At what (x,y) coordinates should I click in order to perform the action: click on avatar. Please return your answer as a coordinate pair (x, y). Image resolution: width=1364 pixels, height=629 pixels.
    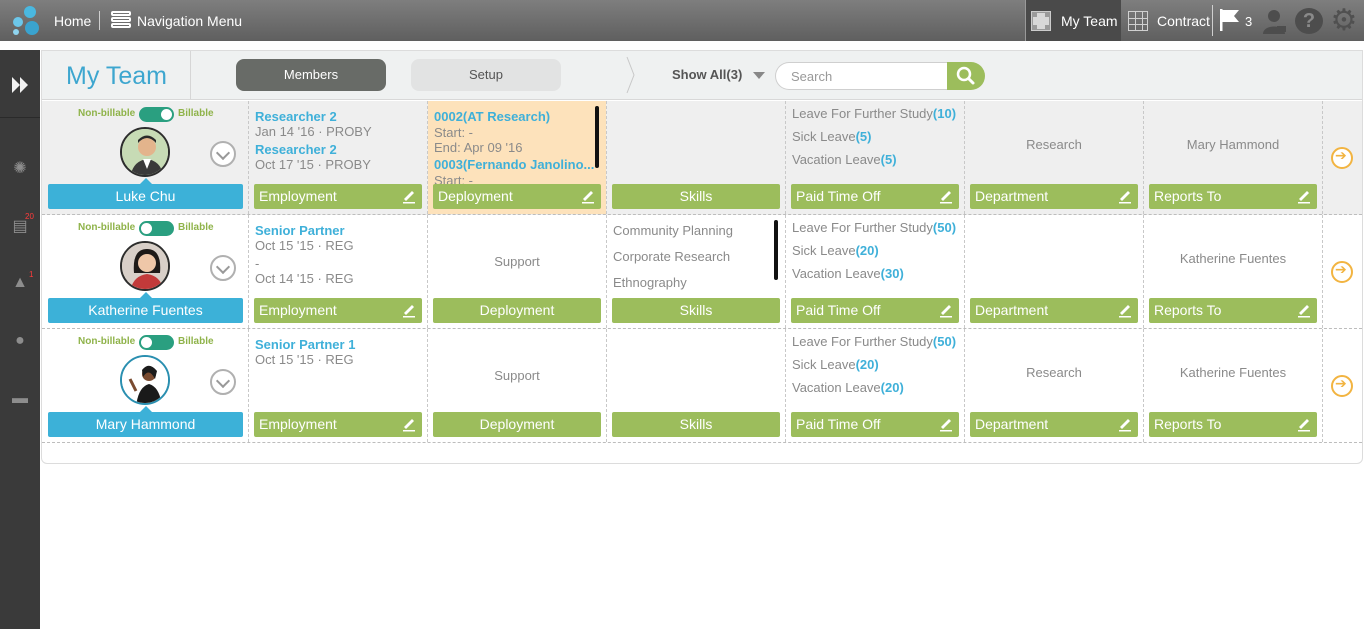
    Looking at the image, I should click on (145, 266).